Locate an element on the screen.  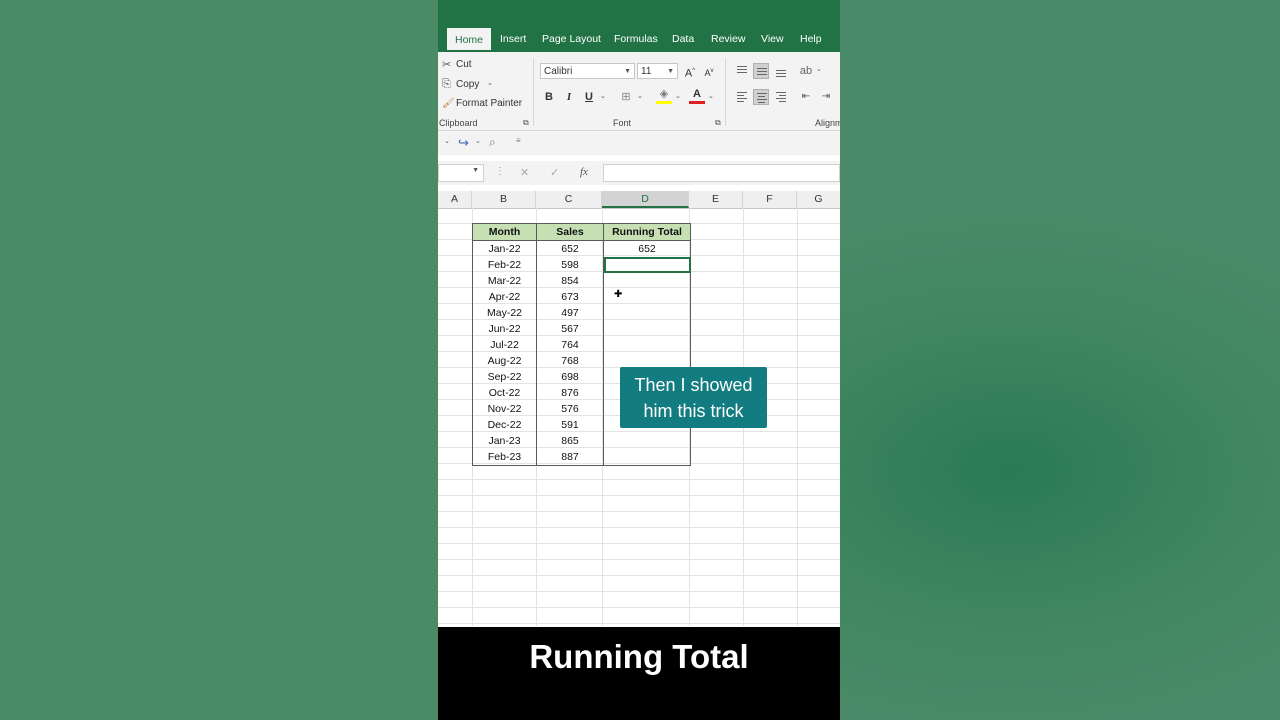
middle-align-icon is located at coordinates (761, 71).